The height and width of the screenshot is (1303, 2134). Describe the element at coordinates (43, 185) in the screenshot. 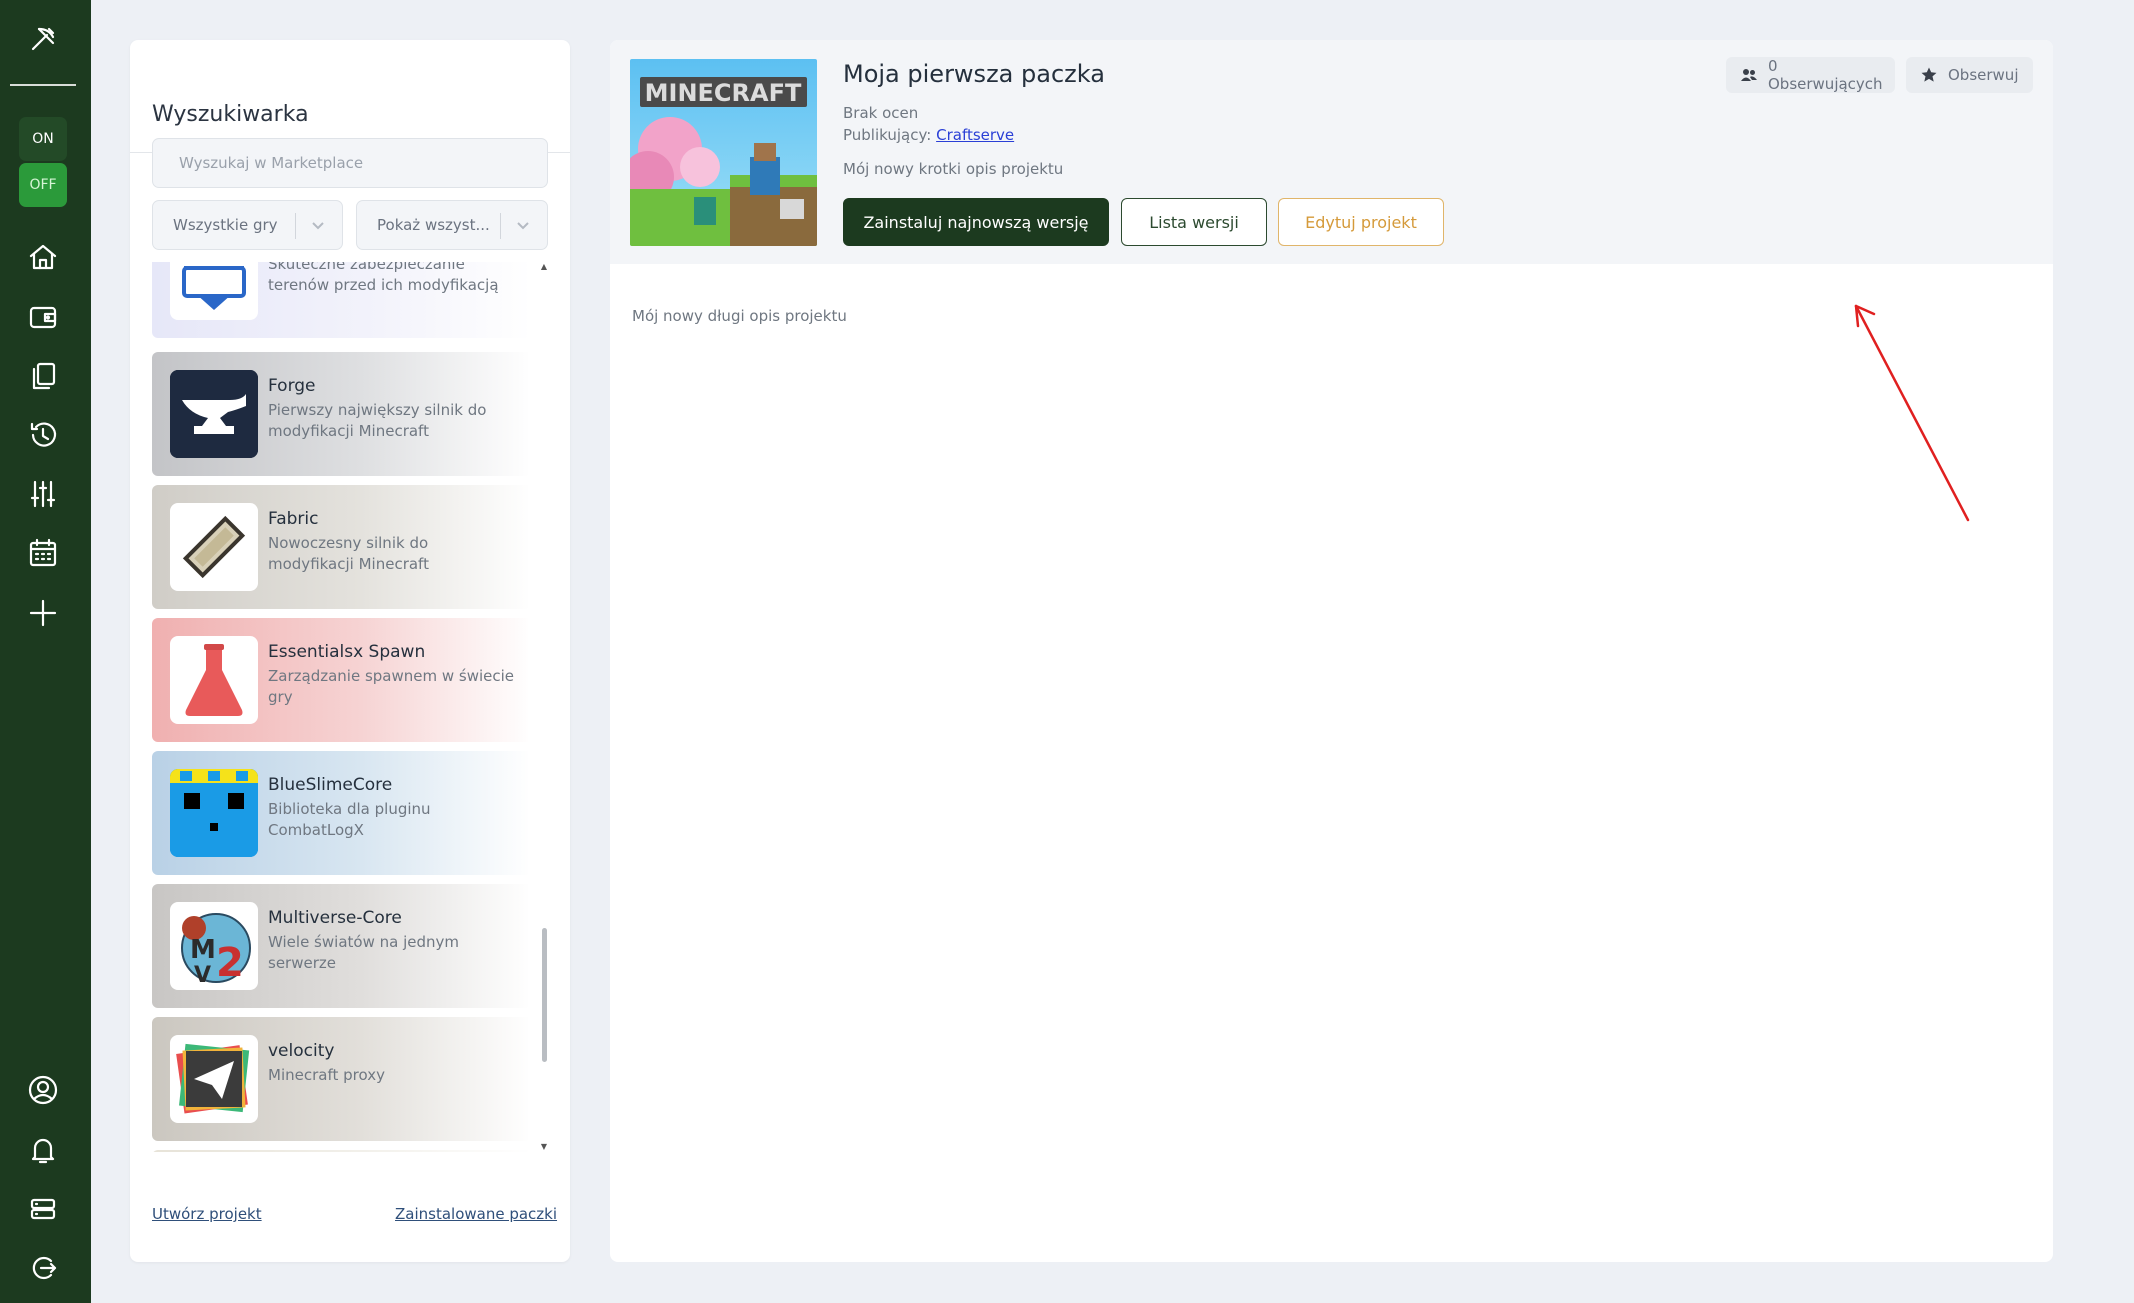

I see `server-off-toggle: OFF` at that location.